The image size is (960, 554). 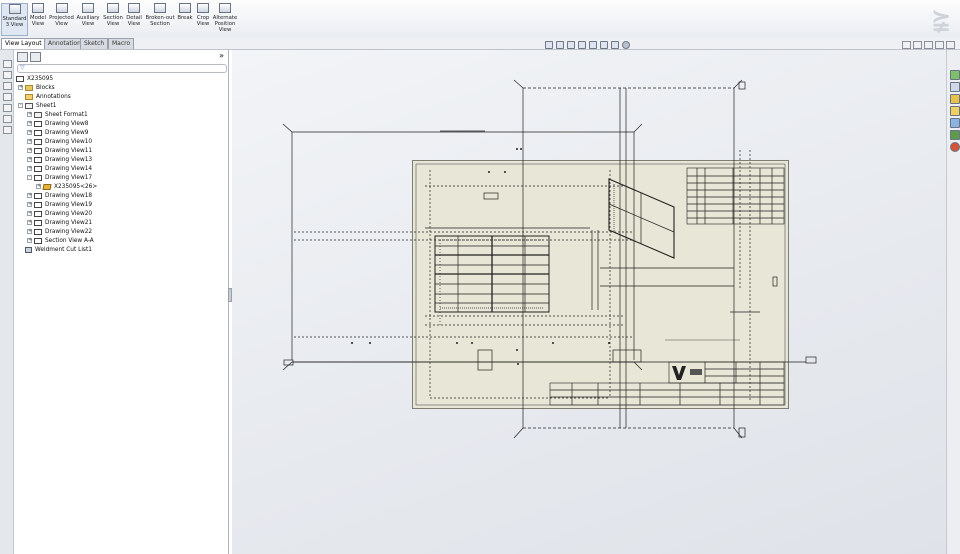 I want to click on file-explorer-icon, so click(x=955, y=99).